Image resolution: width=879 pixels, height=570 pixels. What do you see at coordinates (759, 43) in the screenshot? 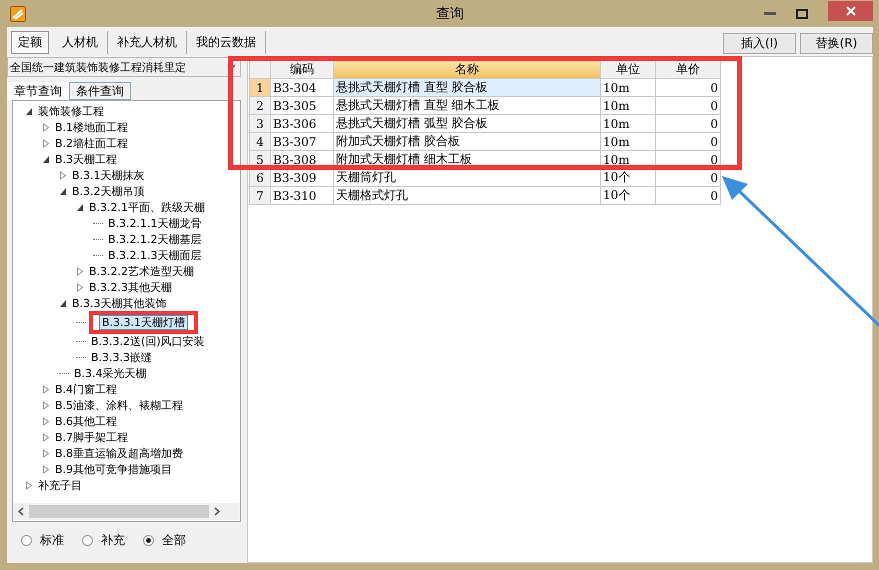
I see `action-button: 插入(I)` at bounding box center [759, 43].